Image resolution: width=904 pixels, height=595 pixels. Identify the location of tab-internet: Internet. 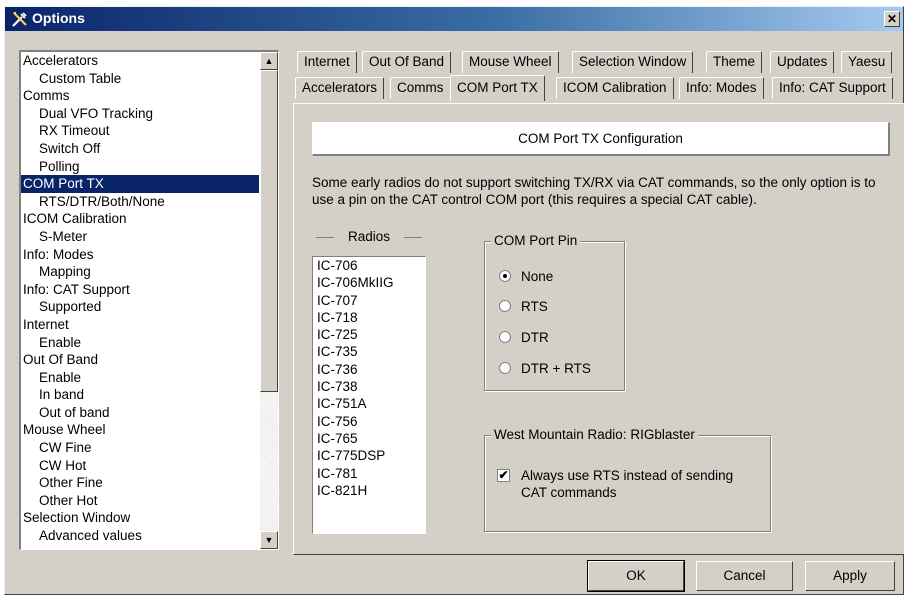
(327, 62).